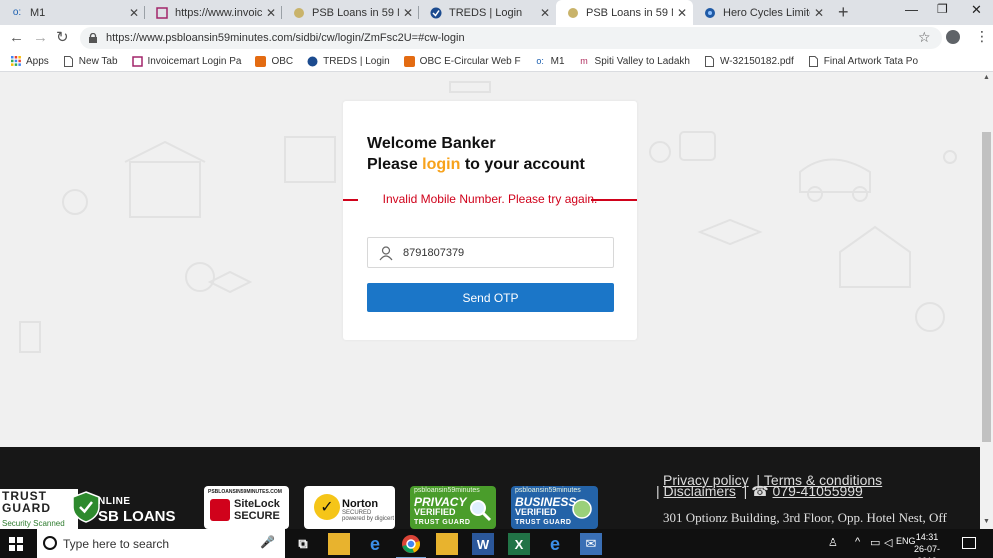  Describe the element at coordinates (447, 544) in the screenshot. I see `folder-icon` at that location.